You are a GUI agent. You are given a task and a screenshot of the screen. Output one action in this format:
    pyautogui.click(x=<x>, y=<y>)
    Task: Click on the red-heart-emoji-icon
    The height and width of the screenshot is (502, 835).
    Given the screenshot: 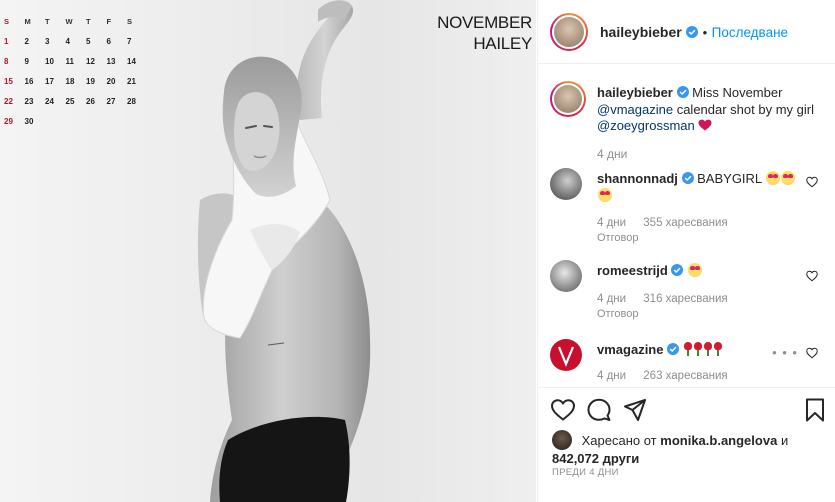 What is the action you would take?
    pyautogui.click(x=705, y=125)
    